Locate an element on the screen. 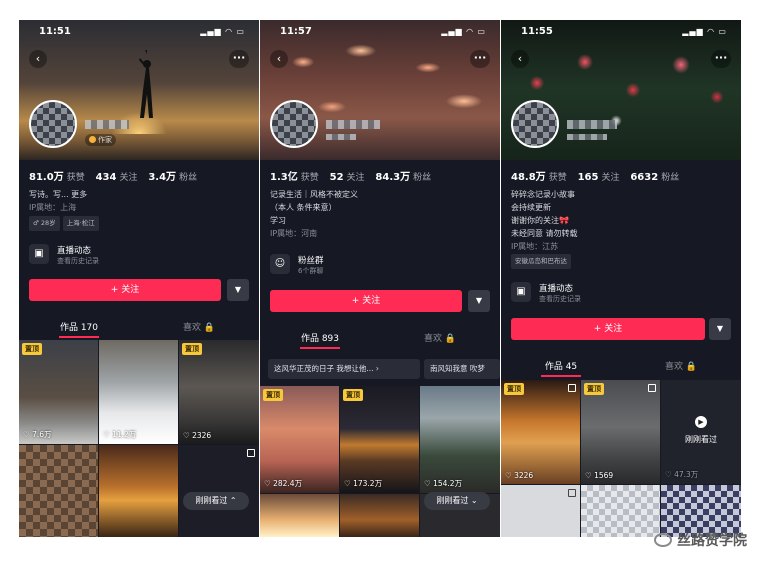 Image resolution: width=765 pixels, height=577 pixels. video-thumbnail: 置顶 ♡ 2326 is located at coordinates (219, 392).